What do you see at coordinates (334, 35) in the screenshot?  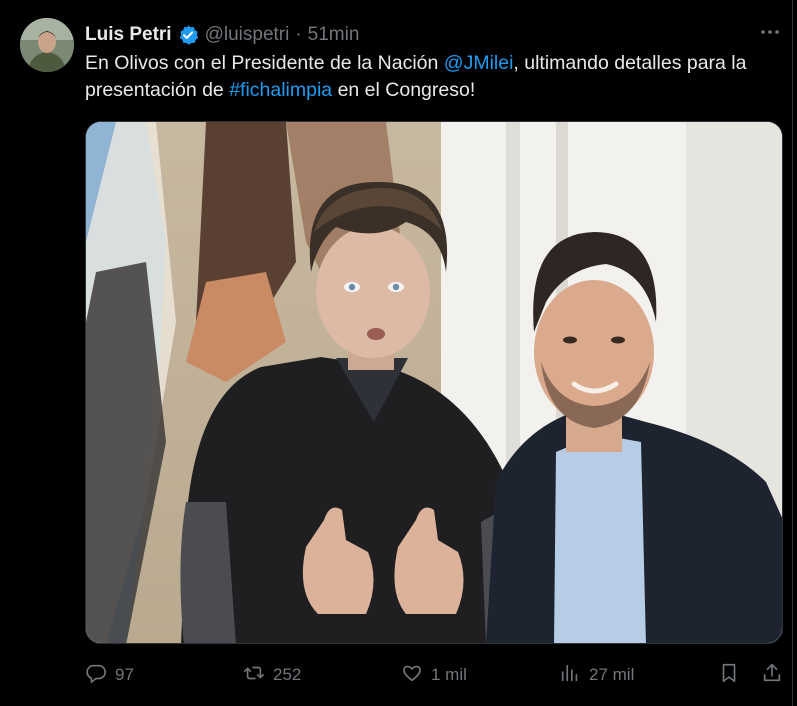 I see `timestamp: 51min` at bounding box center [334, 35].